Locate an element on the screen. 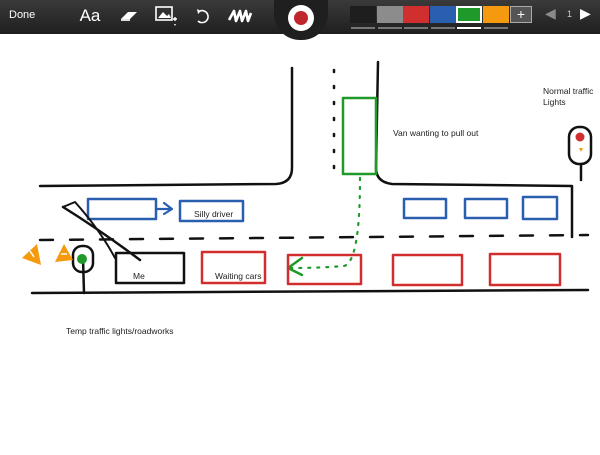  record-icon is located at coordinates (301, 18).